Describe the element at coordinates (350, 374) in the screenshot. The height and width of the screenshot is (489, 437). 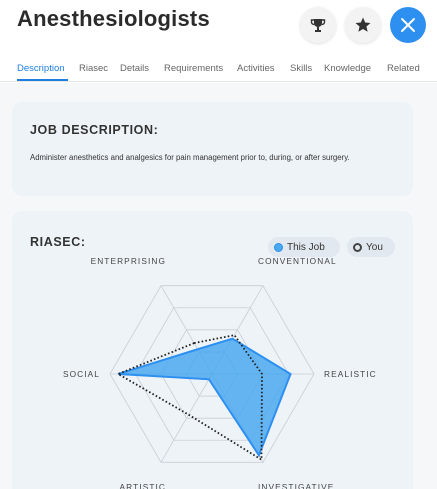
I see `axis-label-realistic: REALISTIC` at that location.